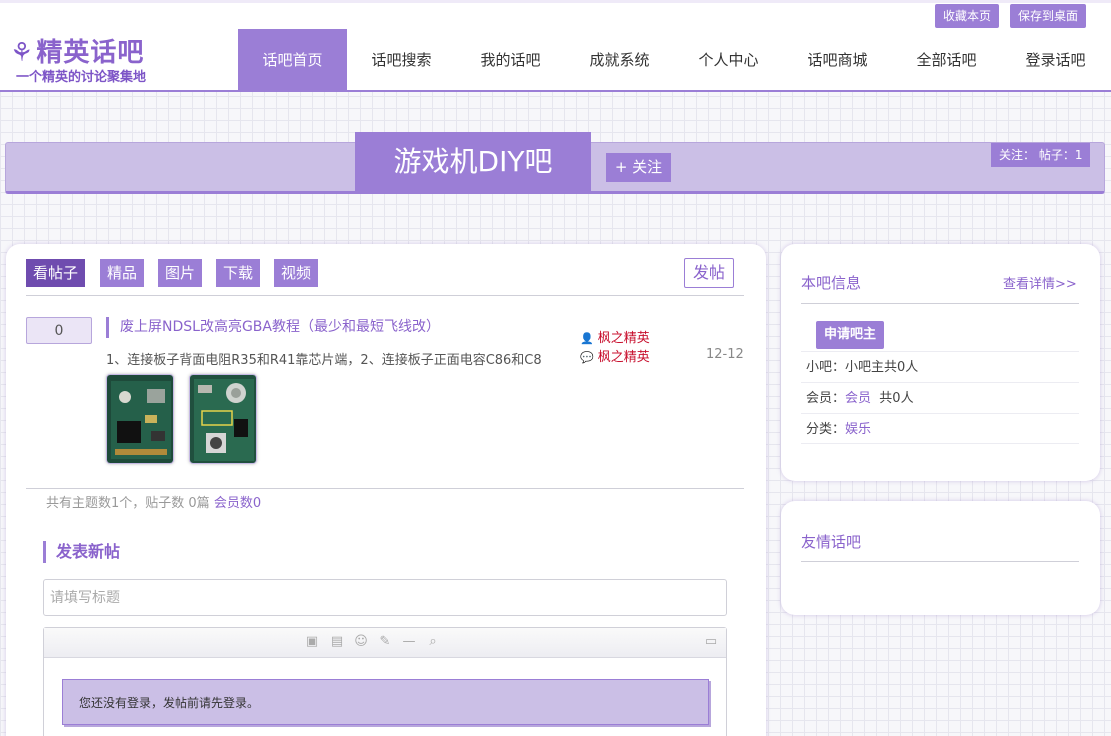 The width and height of the screenshot is (1111, 736). What do you see at coordinates (81, 552) in the screenshot?
I see `new-post-heading: 发表新帖` at bounding box center [81, 552].